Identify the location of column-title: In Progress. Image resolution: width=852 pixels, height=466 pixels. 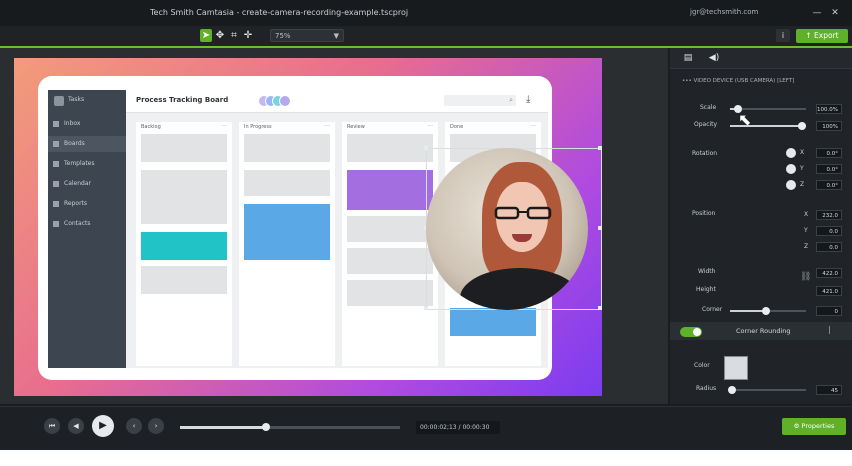
(258, 127).